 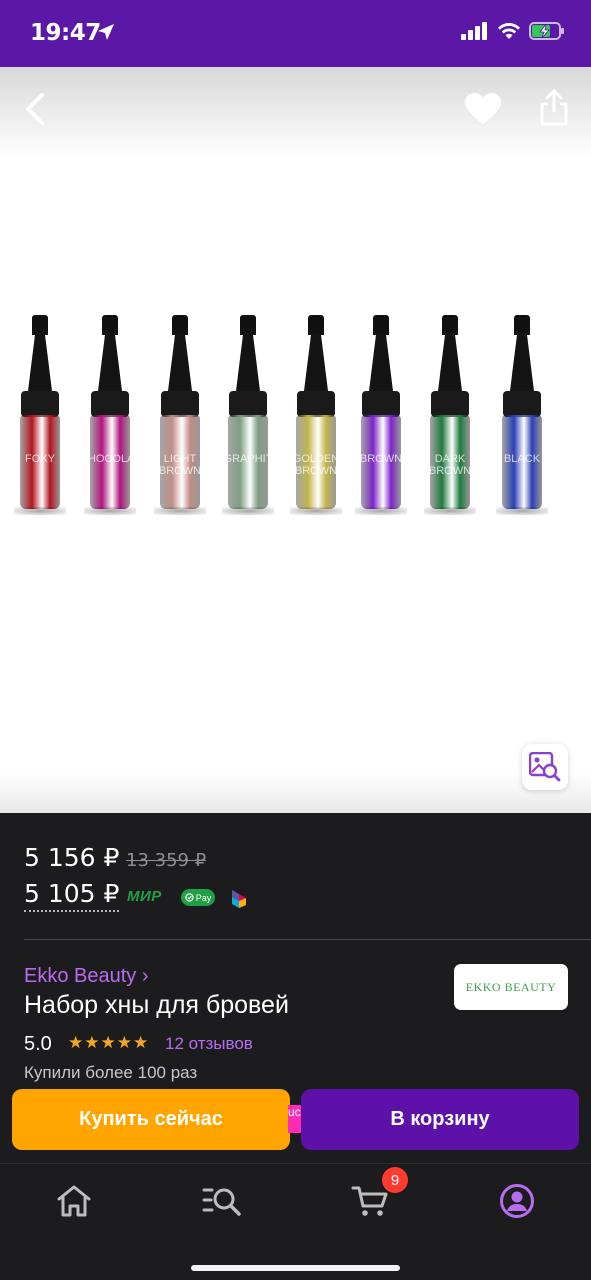 I want to click on back-button, so click(x=36, y=111).